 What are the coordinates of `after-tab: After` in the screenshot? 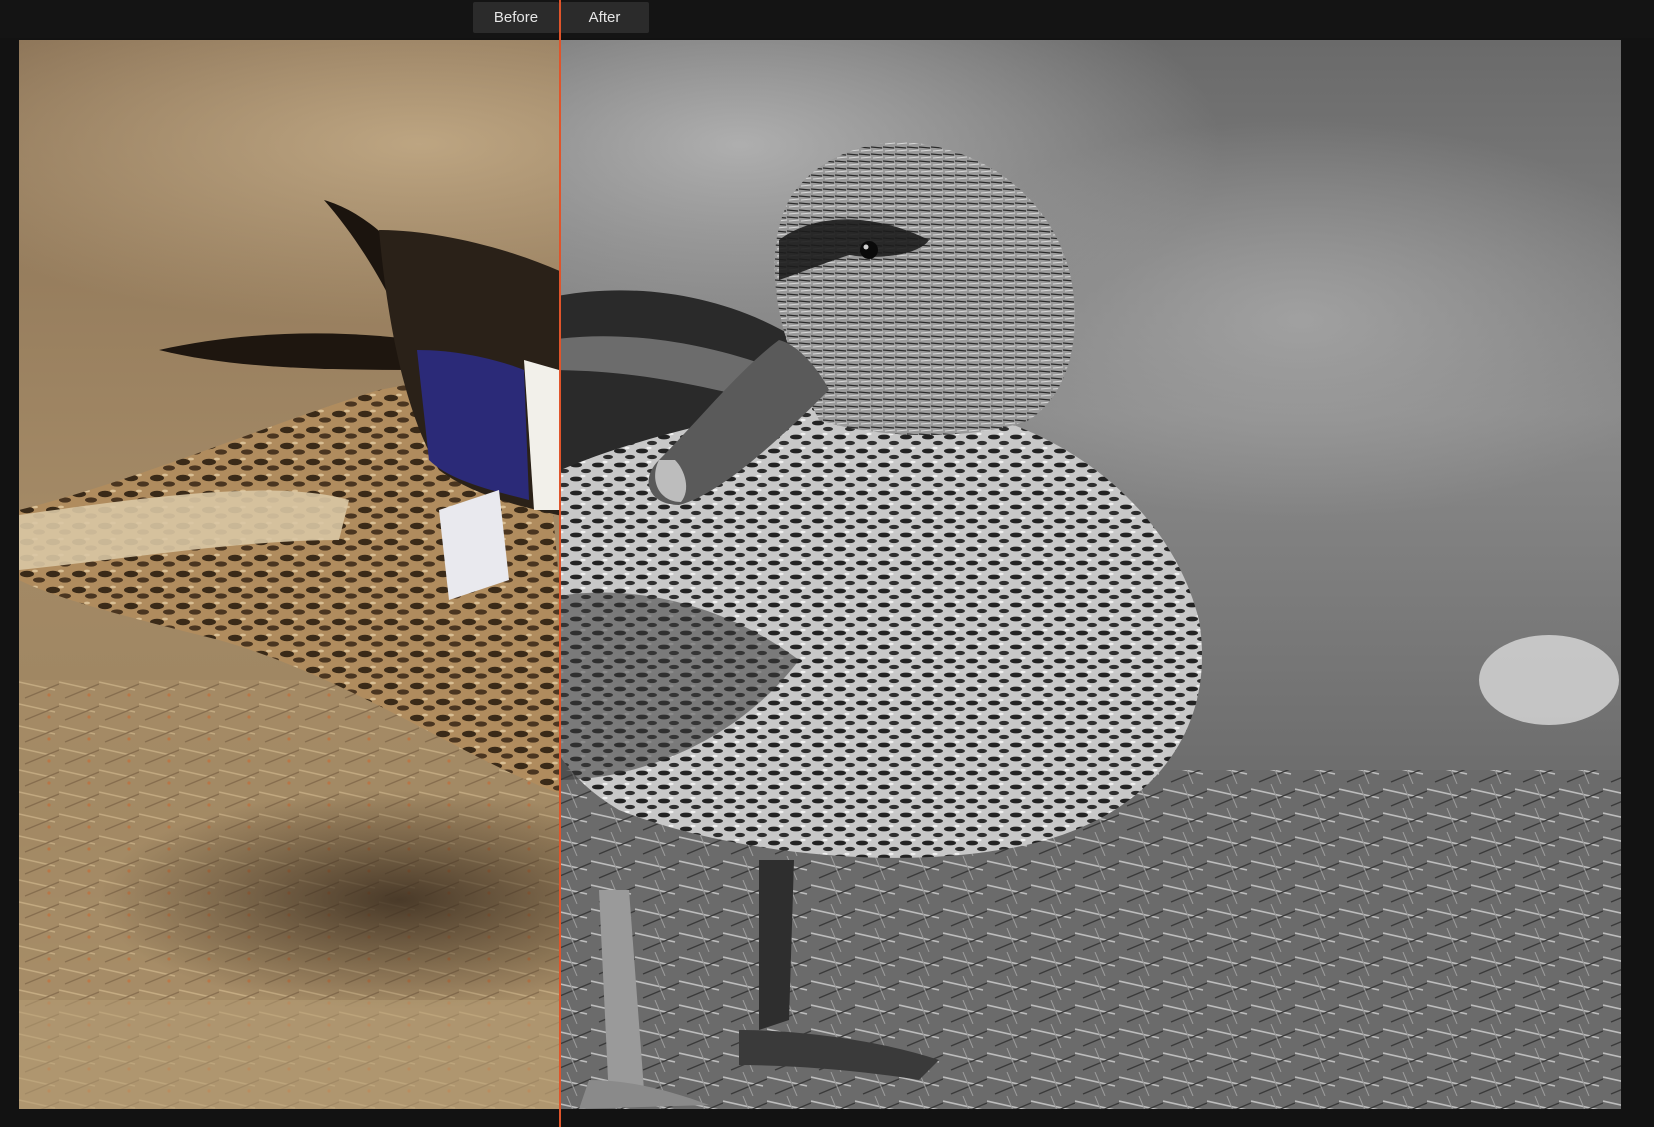 It's located at (604, 17).